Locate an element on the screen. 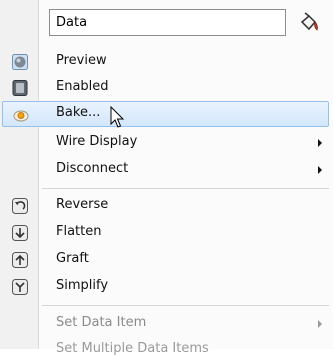  menu-item-label: Wire Display is located at coordinates (97, 141).